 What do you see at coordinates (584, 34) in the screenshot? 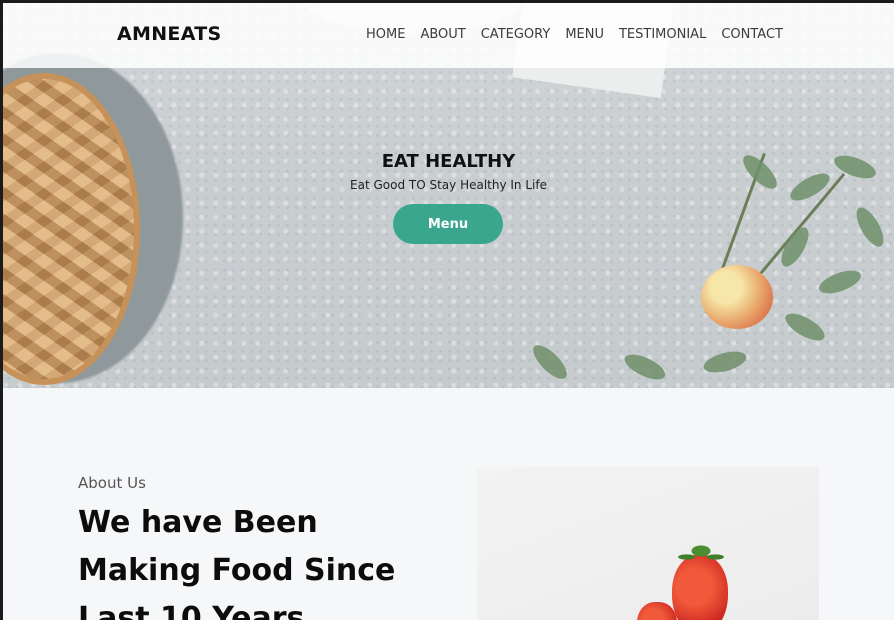
I see `nav-link-menu: MENU` at bounding box center [584, 34].